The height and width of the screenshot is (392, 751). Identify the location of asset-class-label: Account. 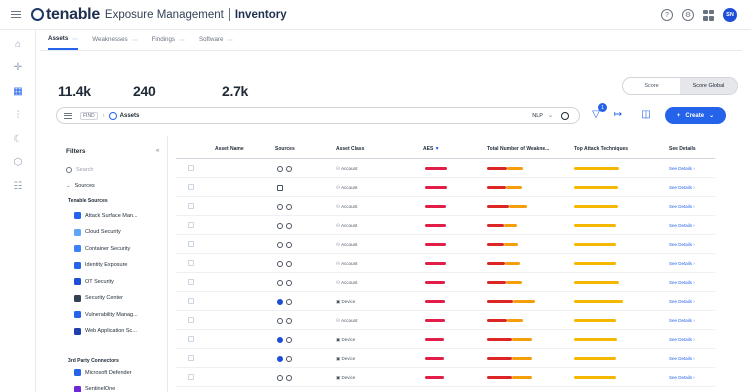
(349, 320).